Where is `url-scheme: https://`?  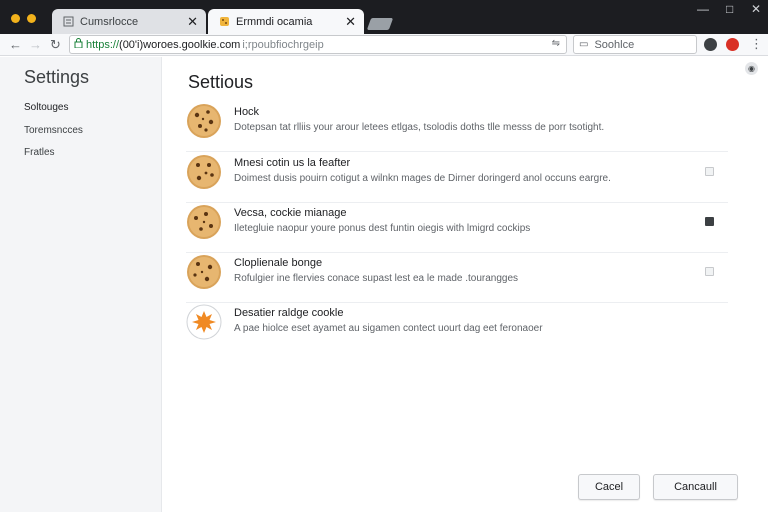 url-scheme: https:// is located at coordinates (103, 44).